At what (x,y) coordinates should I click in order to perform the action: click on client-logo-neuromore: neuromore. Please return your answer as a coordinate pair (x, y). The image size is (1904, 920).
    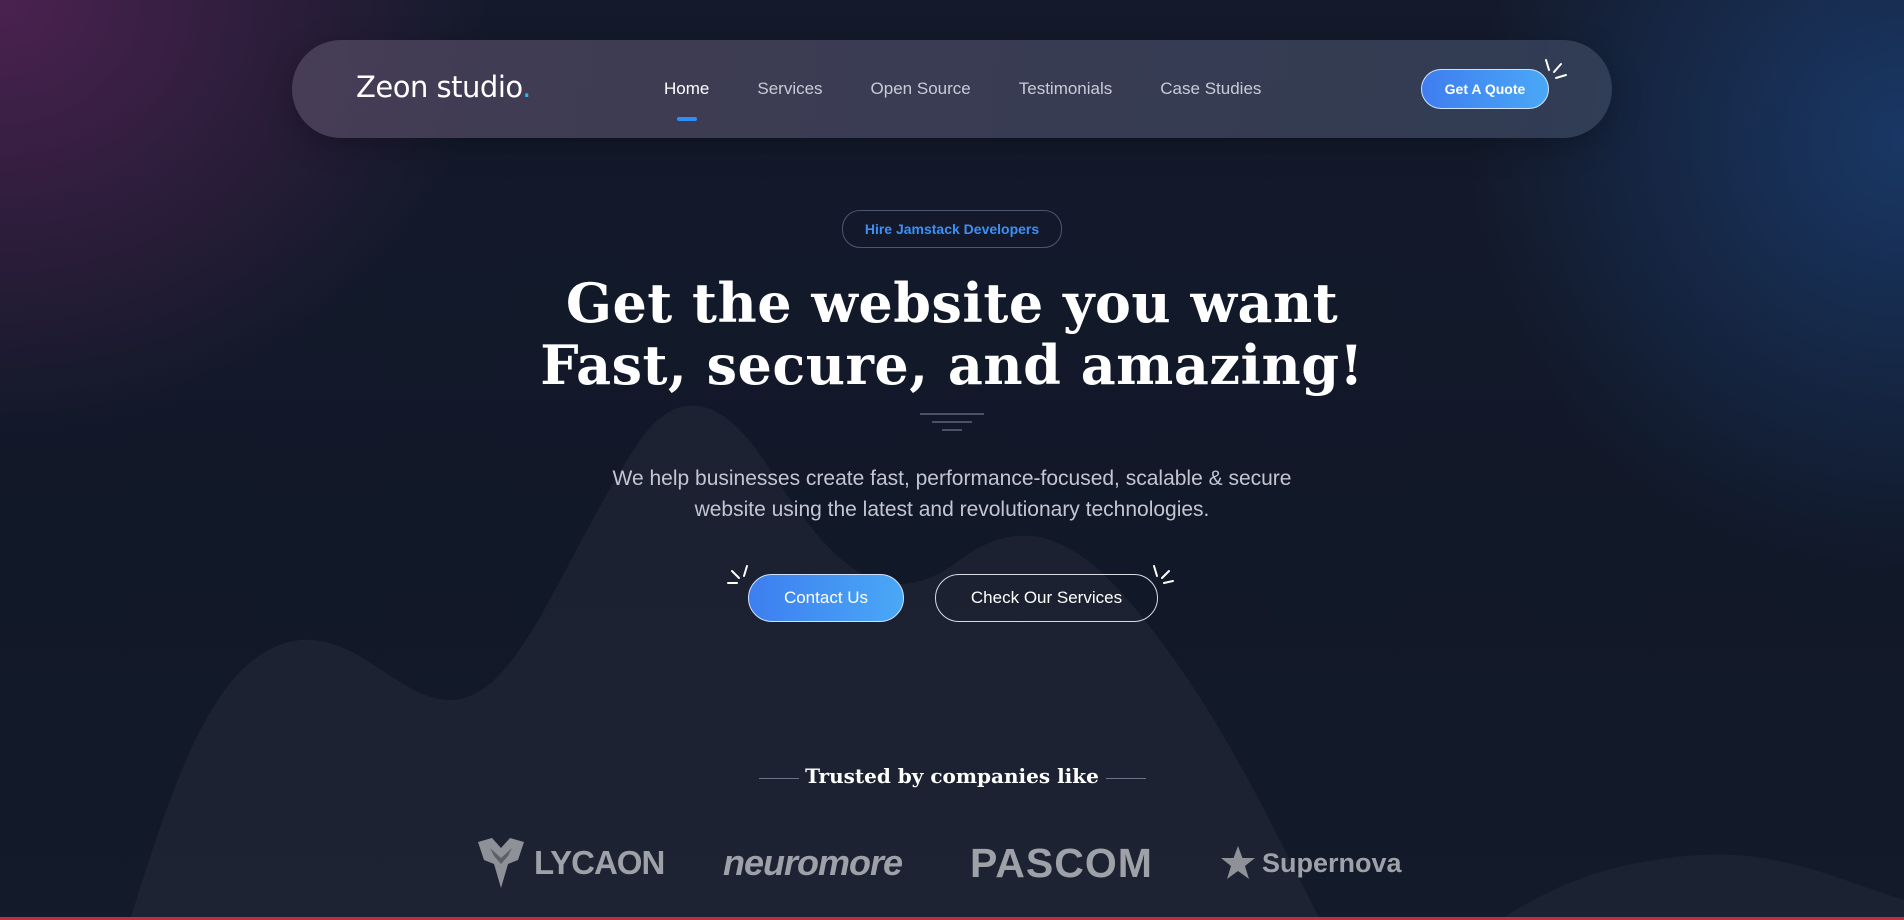
    Looking at the image, I should click on (813, 863).